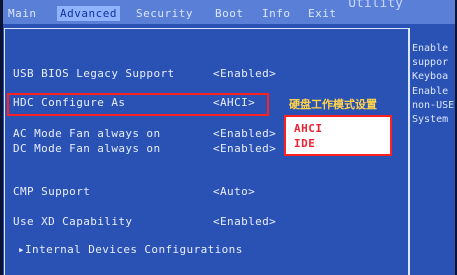 The image size is (457, 275). I want to click on tab-advanced: Advanced, so click(88, 13).